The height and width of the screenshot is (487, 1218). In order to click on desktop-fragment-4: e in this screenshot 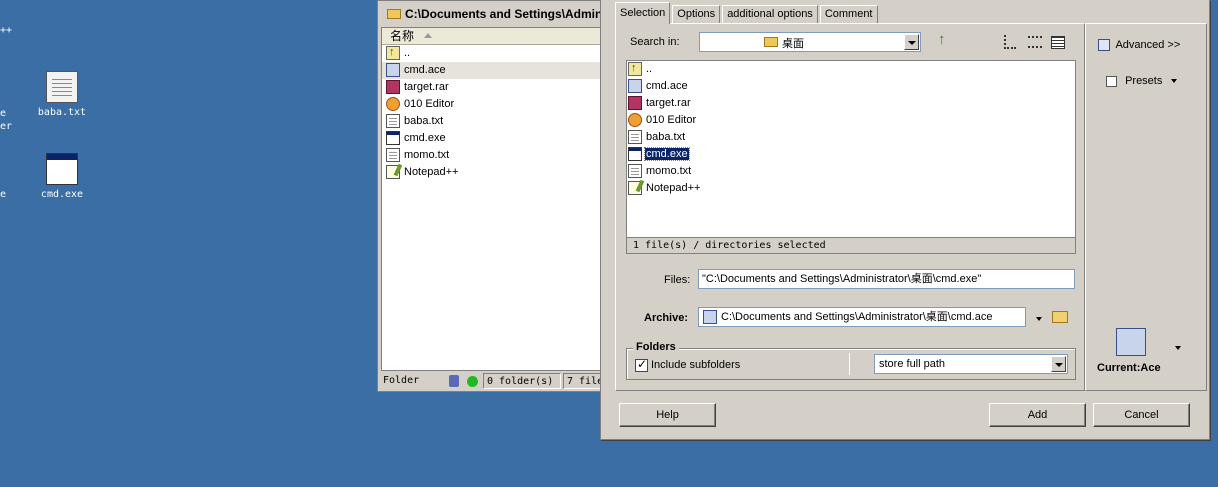, I will do `click(3, 194)`.